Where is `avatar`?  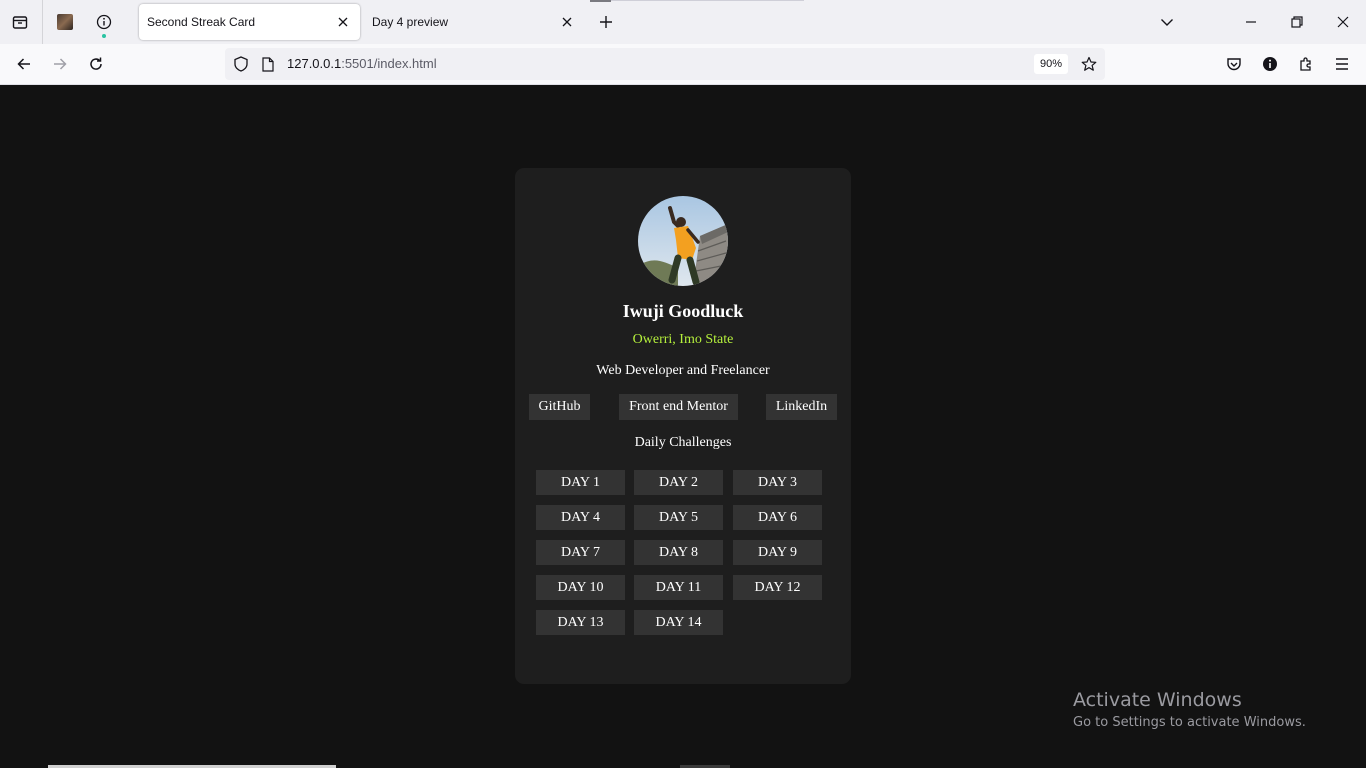 avatar is located at coordinates (683, 241).